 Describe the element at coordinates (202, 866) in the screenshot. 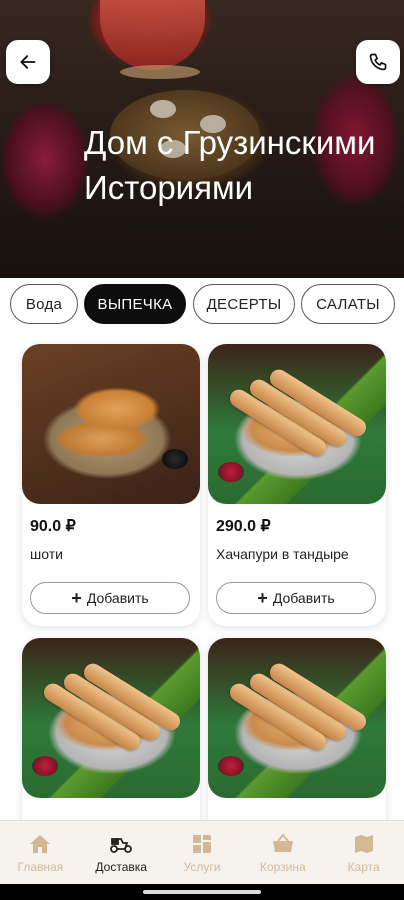

I see `nav-label: Услуги` at that location.